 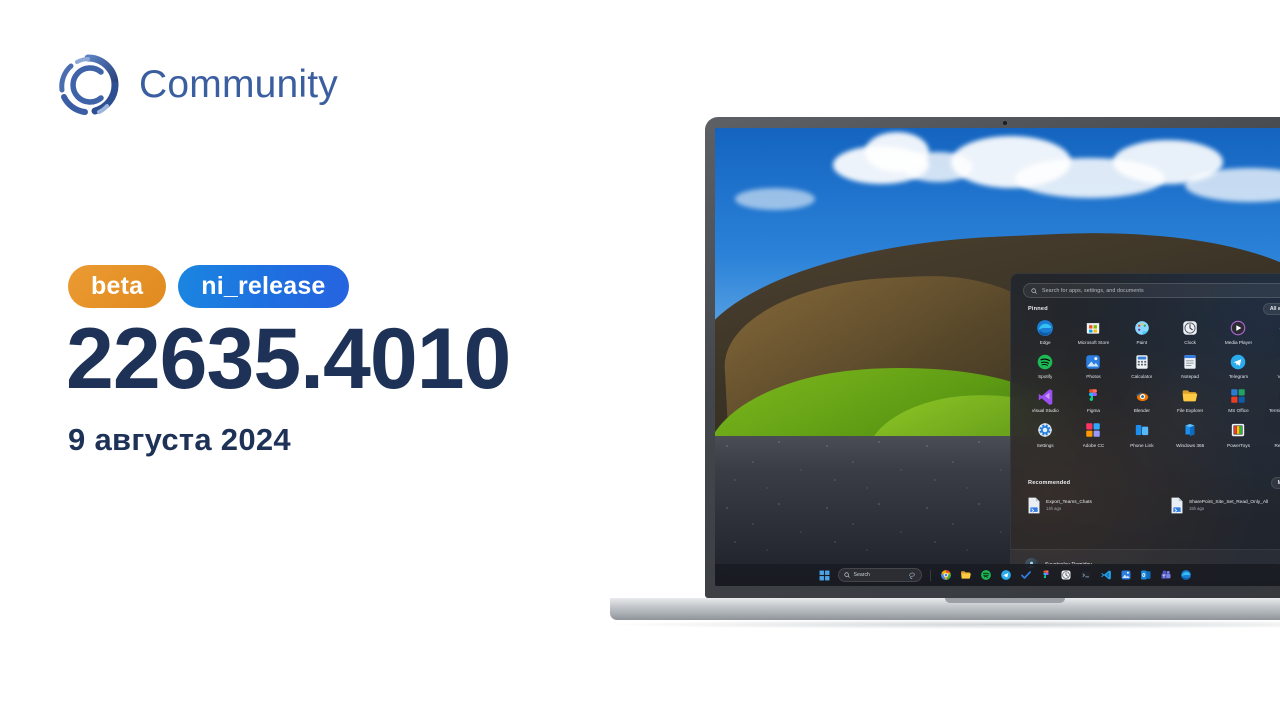 What do you see at coordinates (1045, 445) in the screenshot?
I see `app-label: Settings` at bounding box center [1045, 445].